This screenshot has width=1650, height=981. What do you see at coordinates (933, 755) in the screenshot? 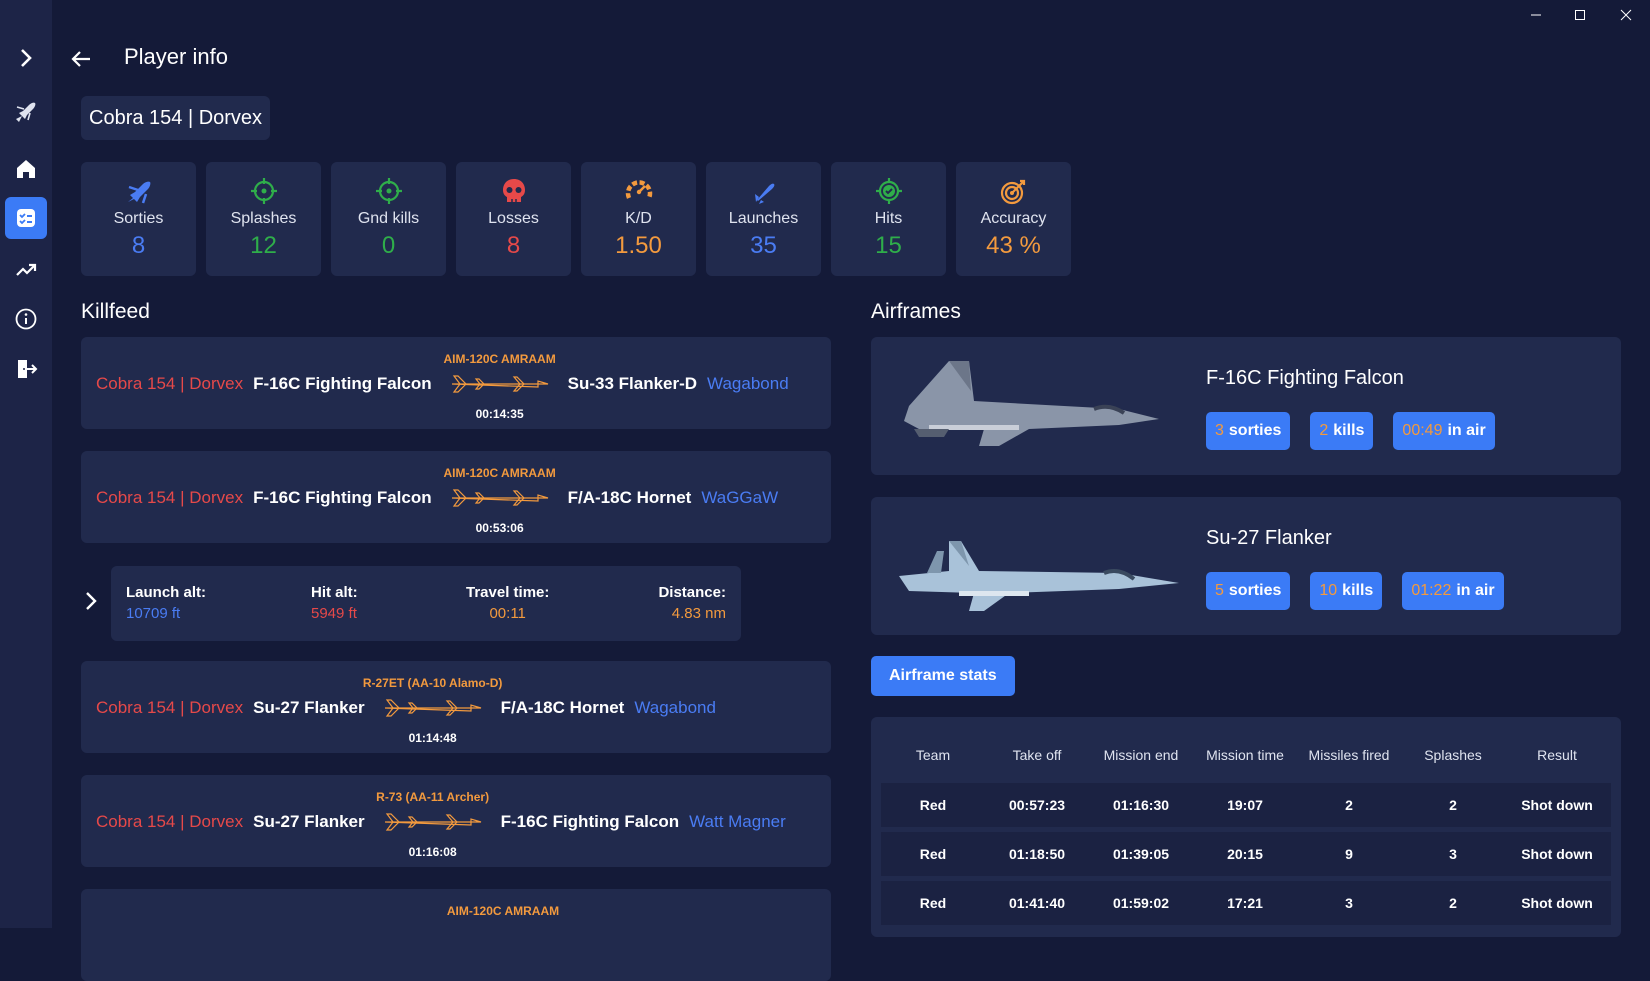
I see `column-header: Team` at bounding box center [933, 755].